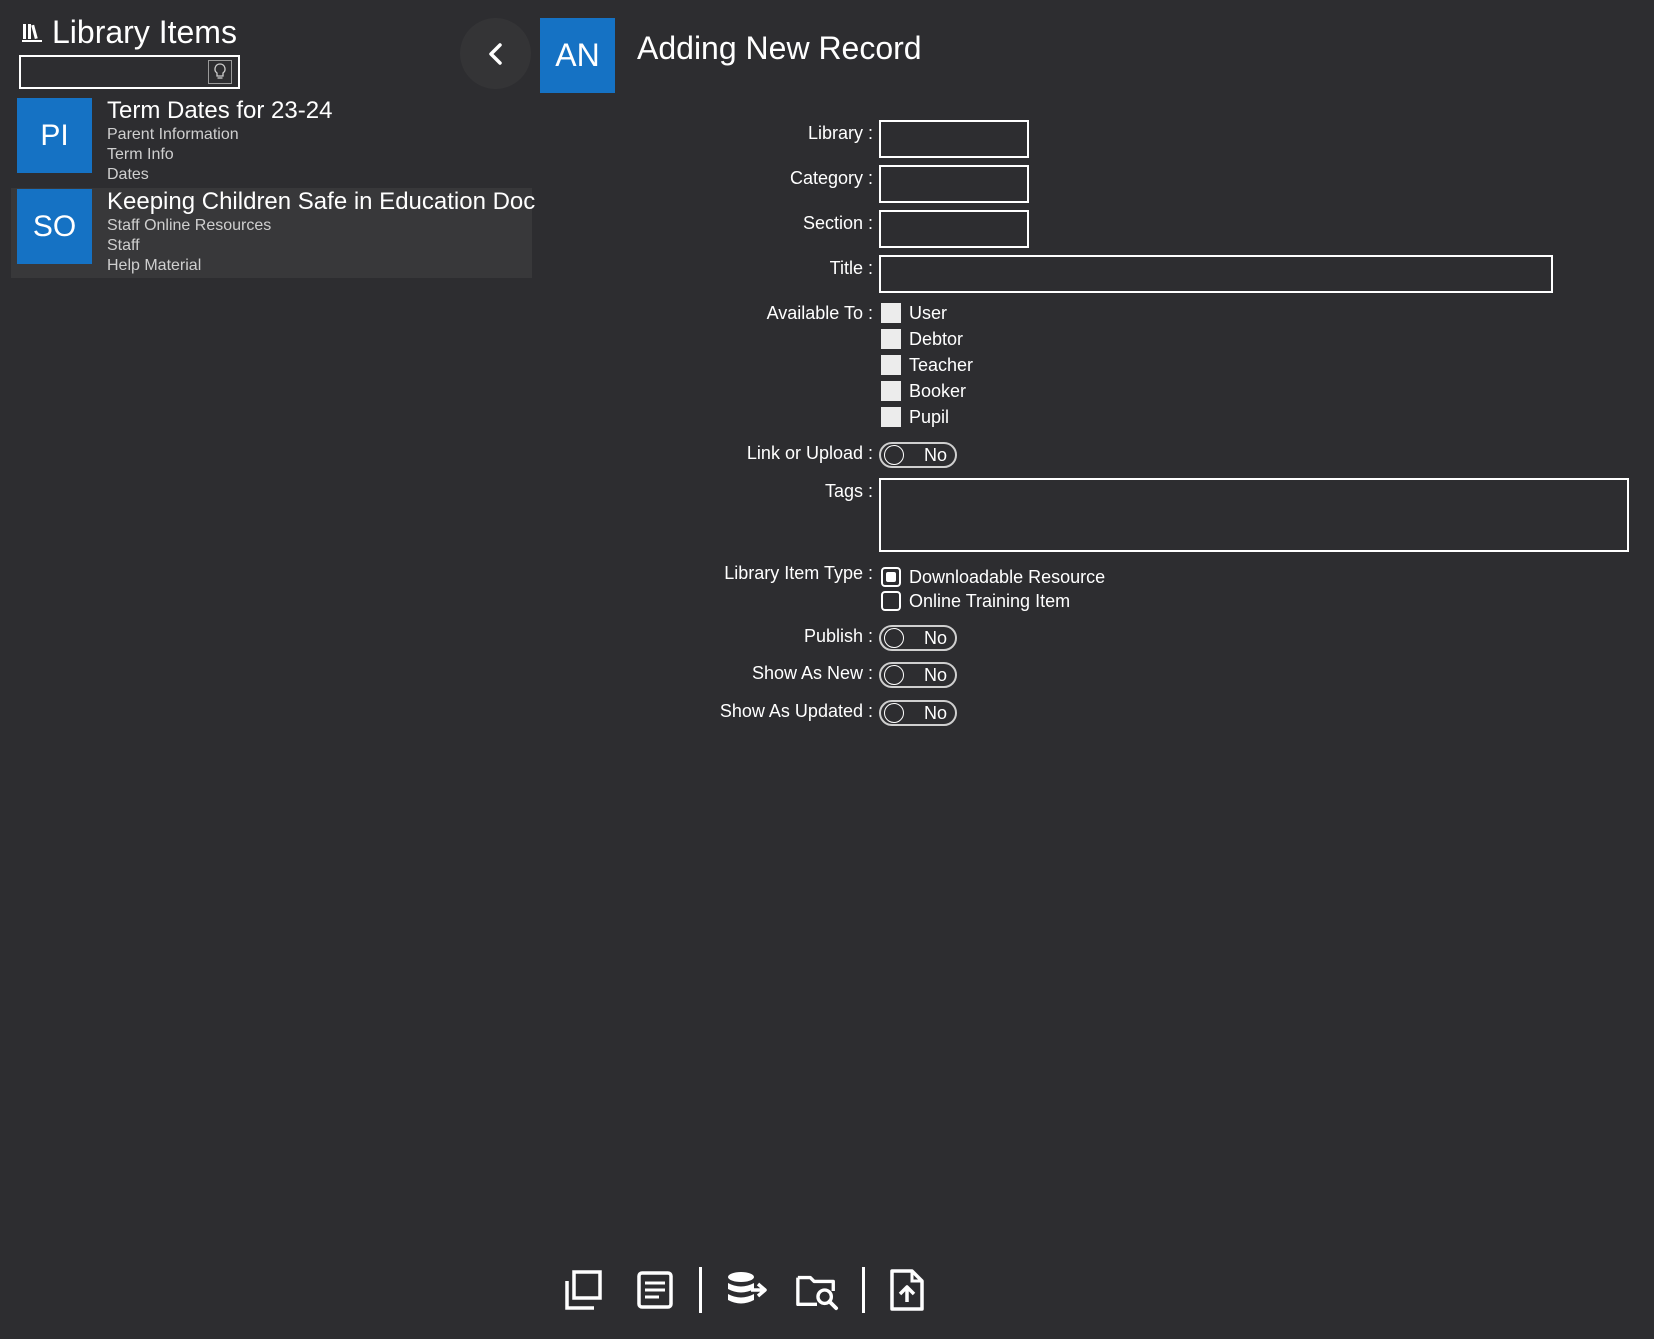 The width and height of the screenshot is (1654, 1339). Describe the element at coordinates (812, 673) in the screenshot. I see `show-as-new-label: Show As New :` at that location.